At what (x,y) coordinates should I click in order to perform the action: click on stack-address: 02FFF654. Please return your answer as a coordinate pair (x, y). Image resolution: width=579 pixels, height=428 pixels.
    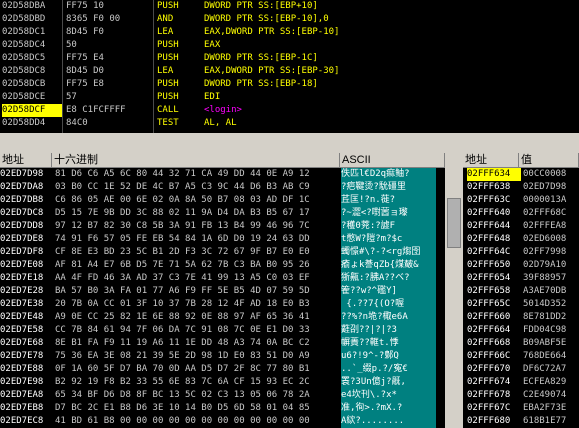
    Looking at the image, I should click on (489, 278).